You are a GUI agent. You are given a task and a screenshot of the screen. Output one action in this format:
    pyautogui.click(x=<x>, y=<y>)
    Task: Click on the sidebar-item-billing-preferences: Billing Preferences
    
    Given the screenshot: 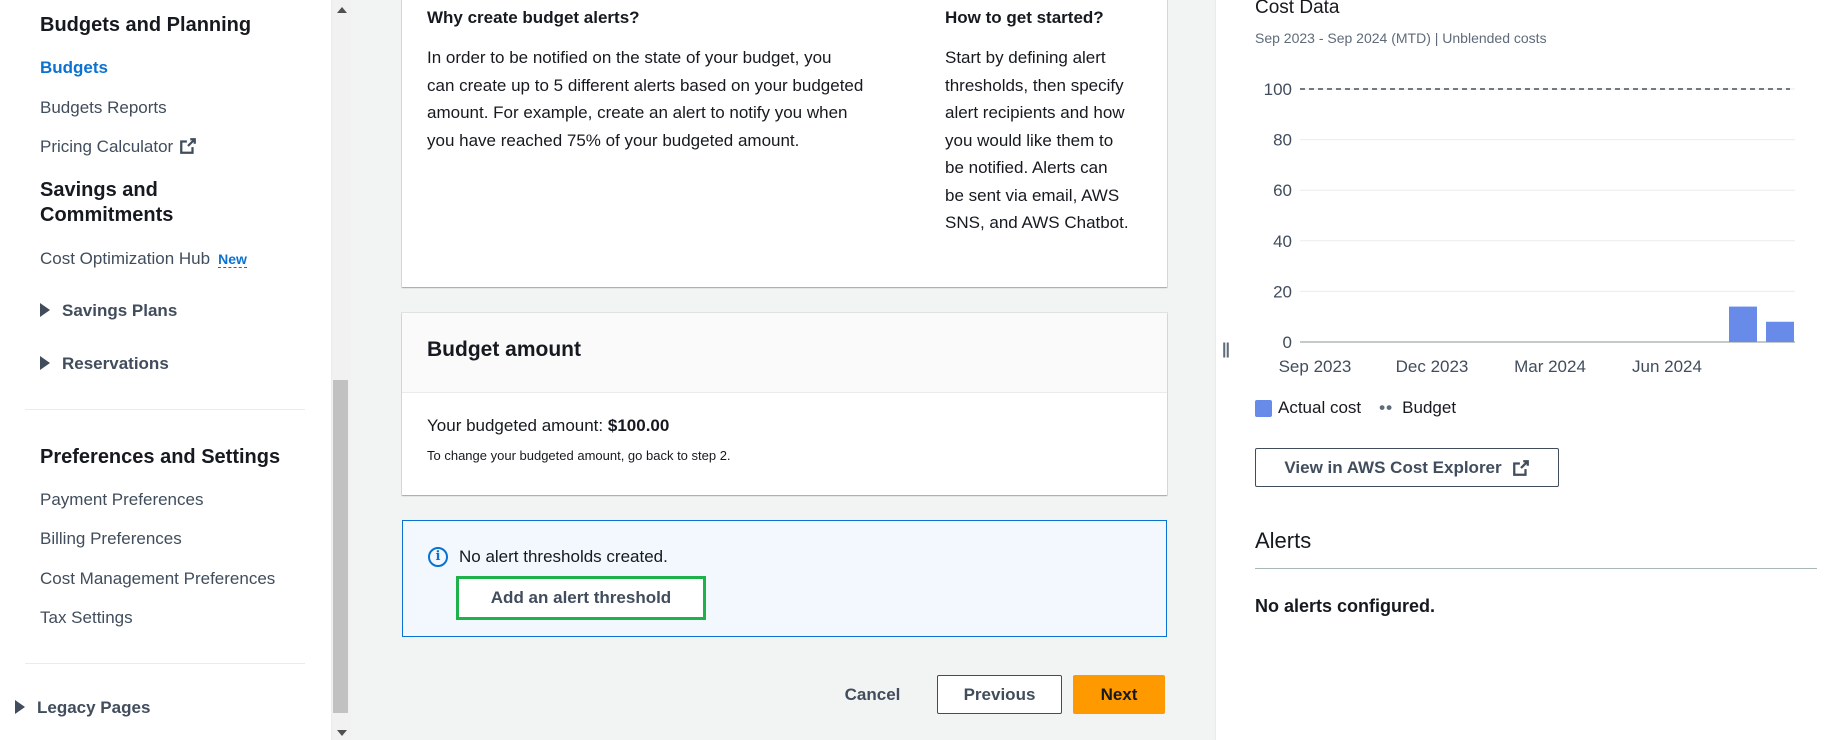 What is the action you would take?
    pyautogui.click(x=111, y=539)
    